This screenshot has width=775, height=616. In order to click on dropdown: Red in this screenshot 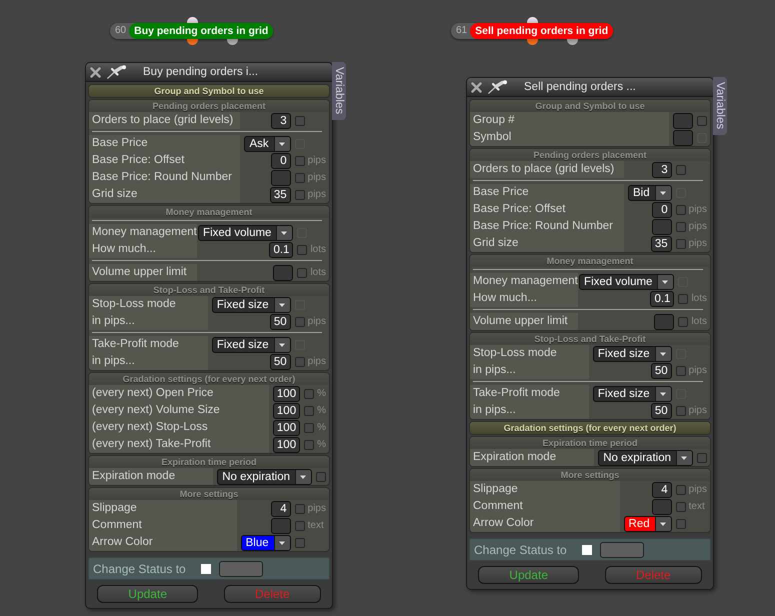, I will do `click(648, 524)`.